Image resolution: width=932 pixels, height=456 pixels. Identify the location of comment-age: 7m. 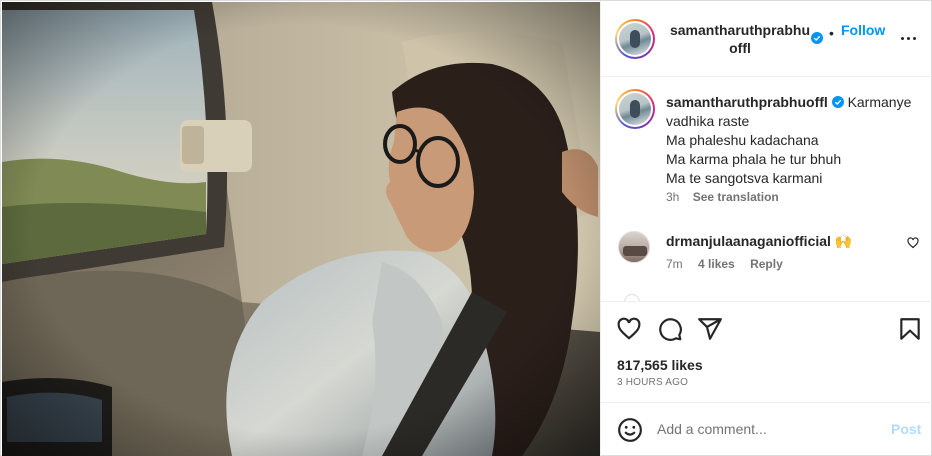
(674, 264).